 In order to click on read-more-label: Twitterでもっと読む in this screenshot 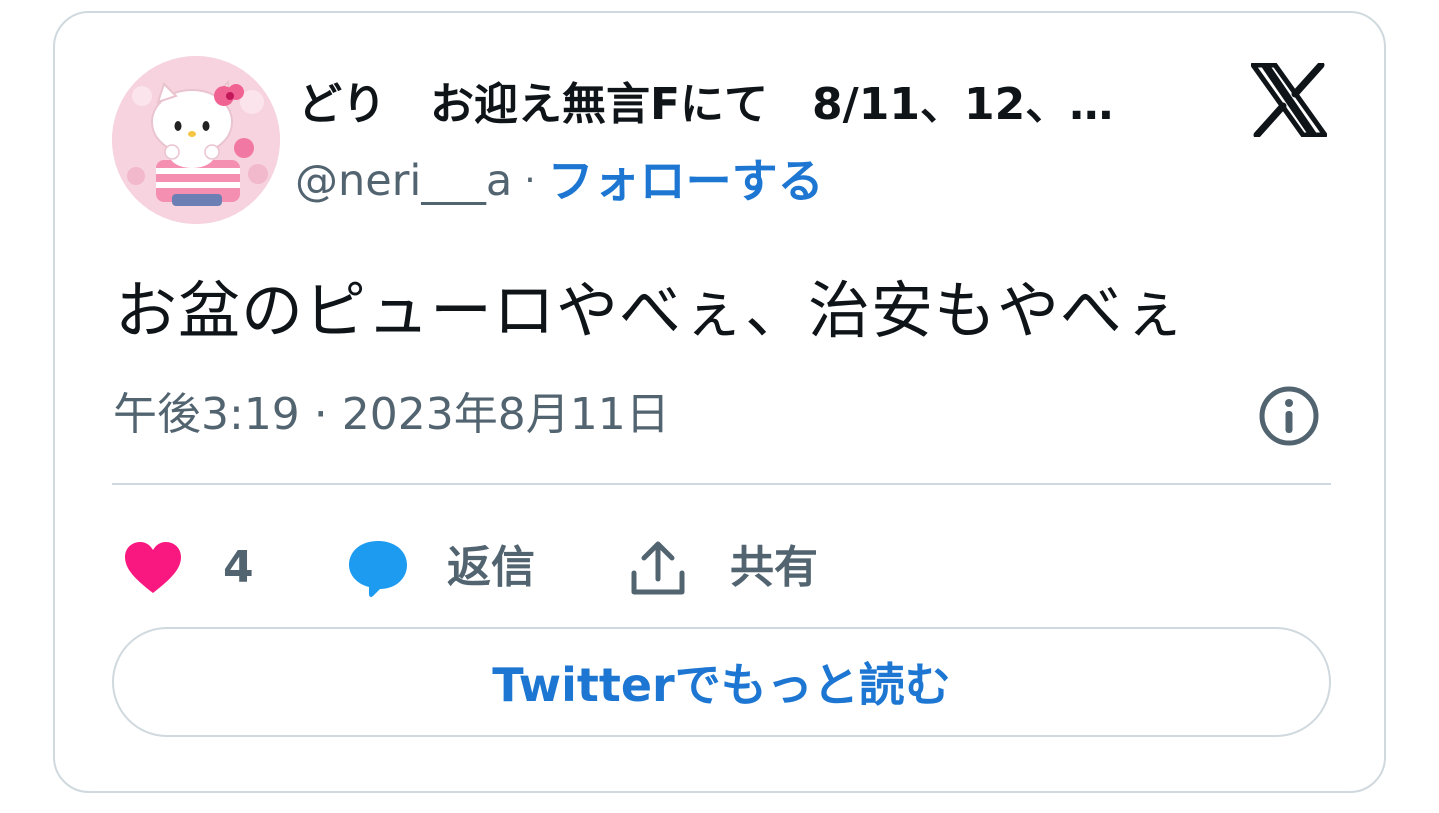, I will do `click(721, 685)`.